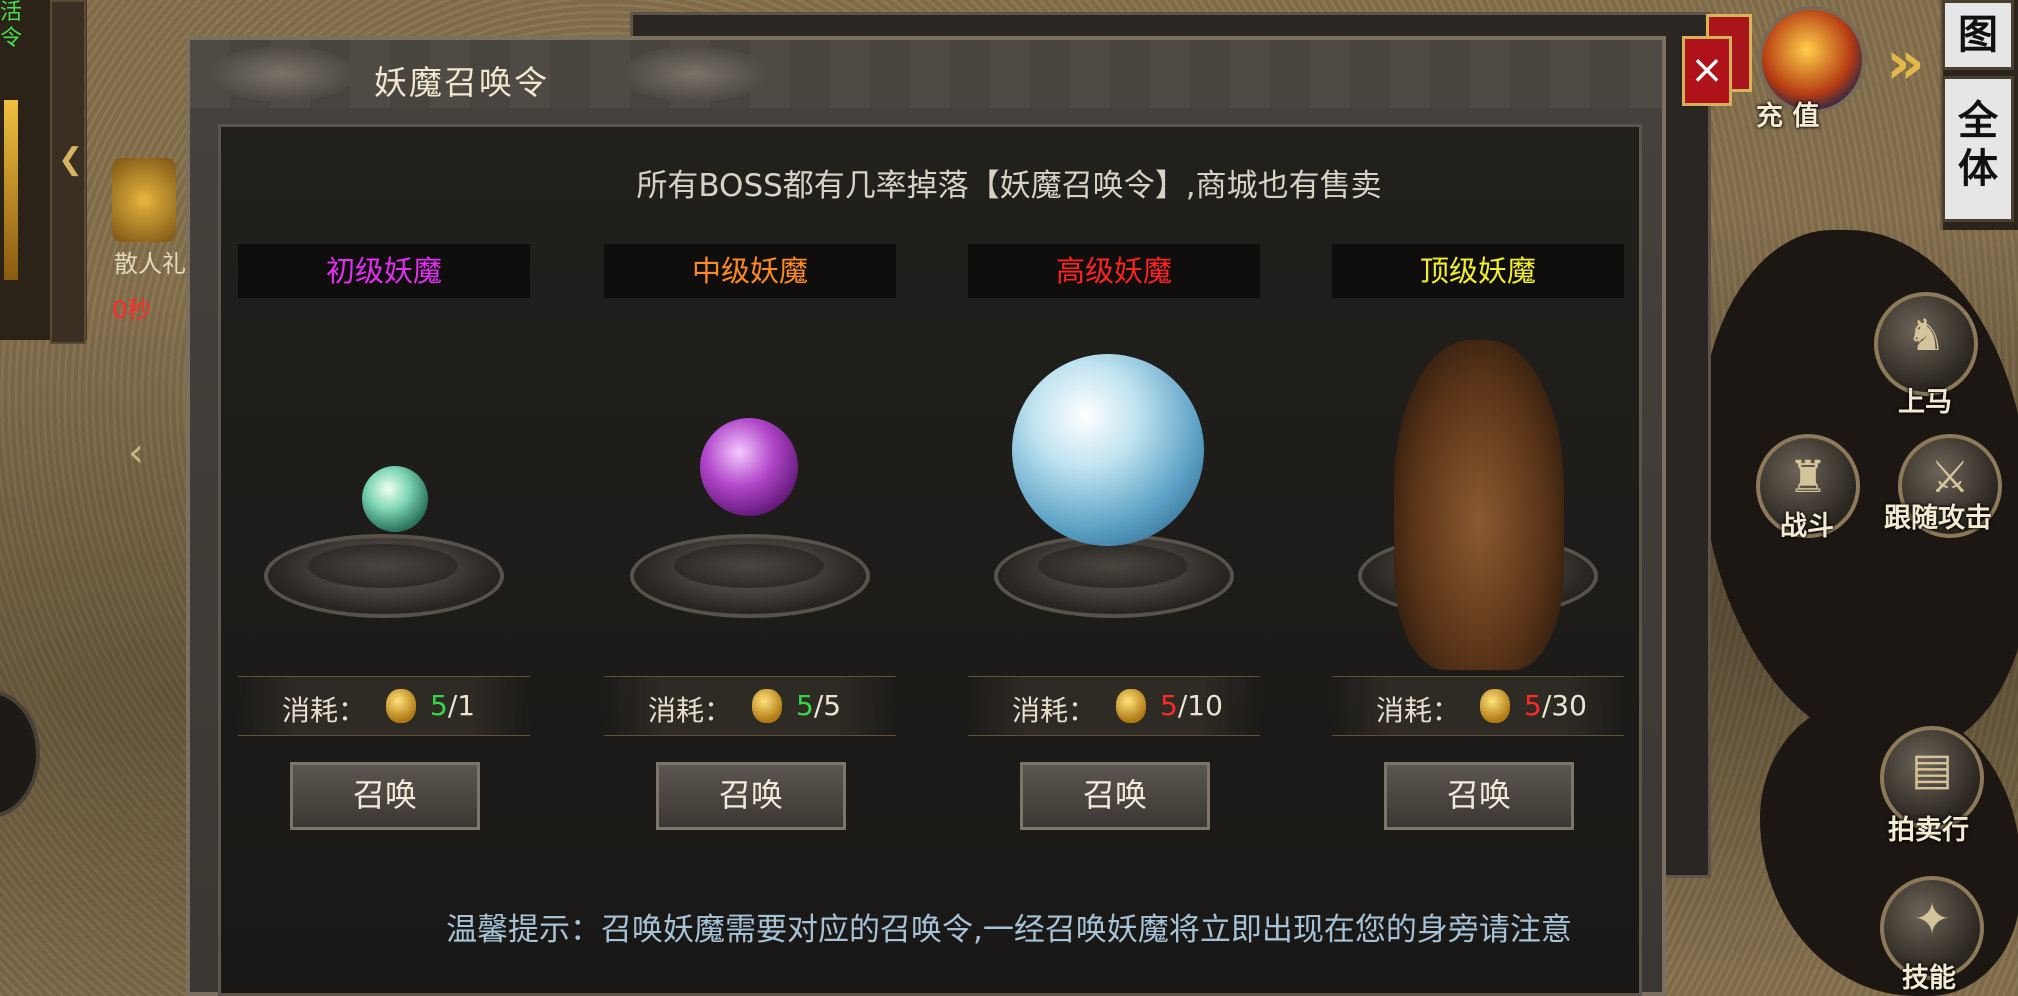 This screenshot has height=996, width=2018. Describe the element at coordinates (384, 539) in the screenshot. I see `summon-card-beginner: 初级妖魔 消耗： 5/1 召唤` at that location.